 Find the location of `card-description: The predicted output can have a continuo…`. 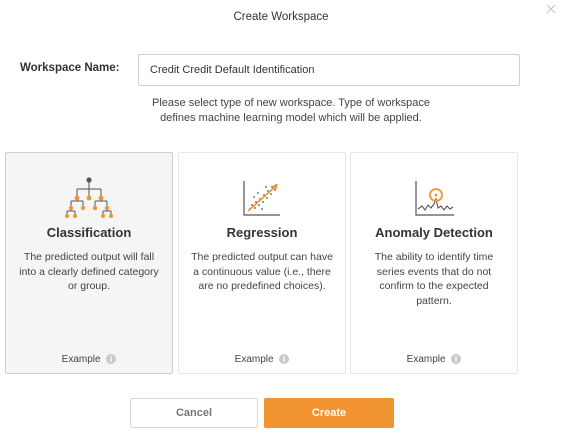

card-description: The predicted output can have a continuo… is located at coordinates (262, 272).